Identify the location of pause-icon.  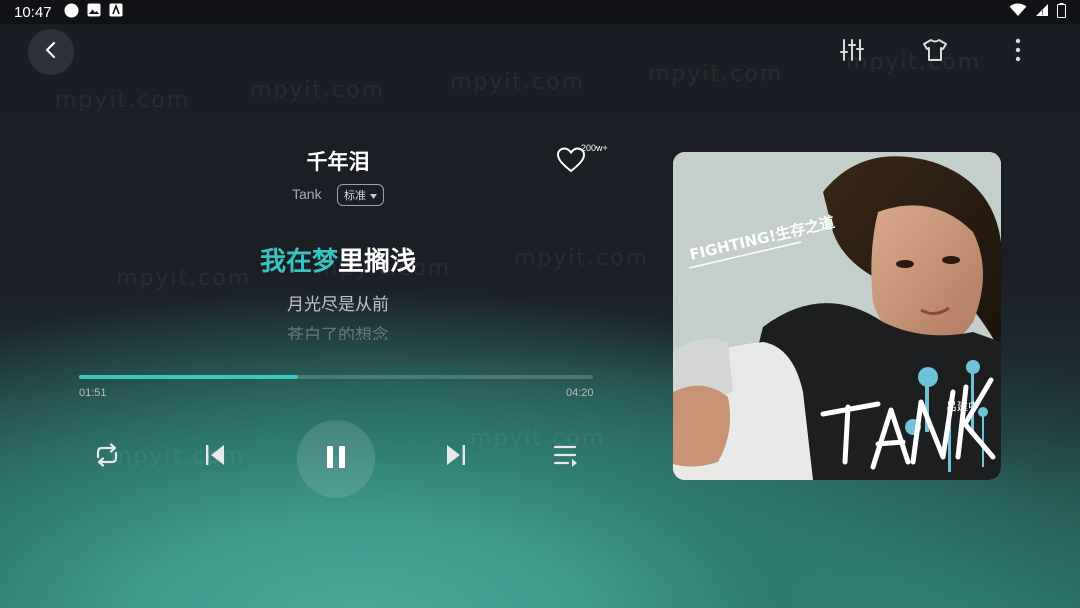
(336, 459).